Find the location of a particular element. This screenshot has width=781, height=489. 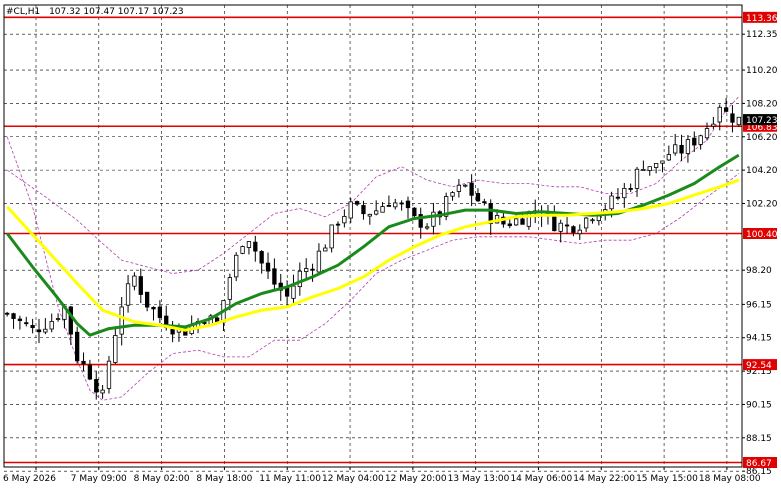

x-tick-label: 15 May 15:00 is located at coordinates (667, 479).